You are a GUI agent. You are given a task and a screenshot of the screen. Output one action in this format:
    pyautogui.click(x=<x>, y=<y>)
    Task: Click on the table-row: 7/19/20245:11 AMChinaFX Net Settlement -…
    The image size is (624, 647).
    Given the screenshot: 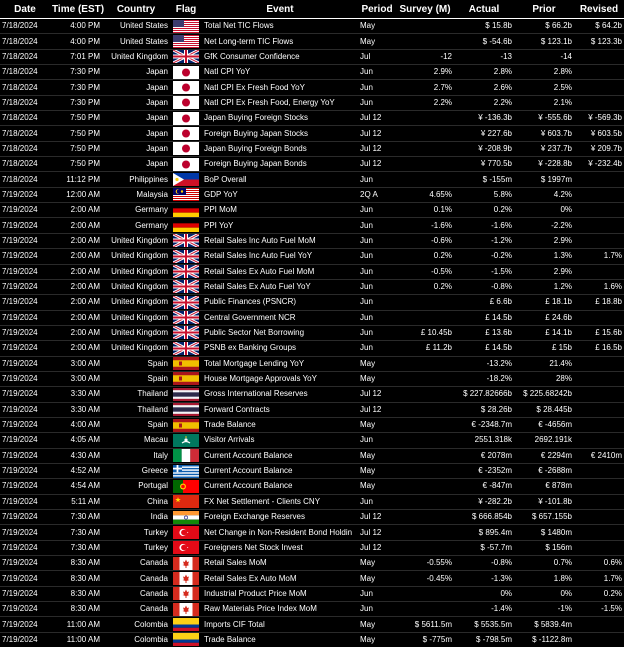 What is the action you would take?
    pyautogui.click(x=312, y=501)
    